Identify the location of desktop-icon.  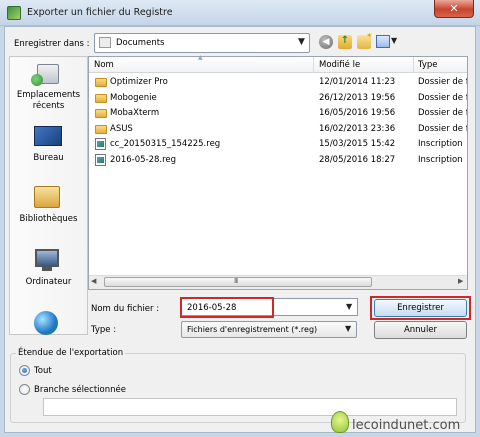
(48, 136).